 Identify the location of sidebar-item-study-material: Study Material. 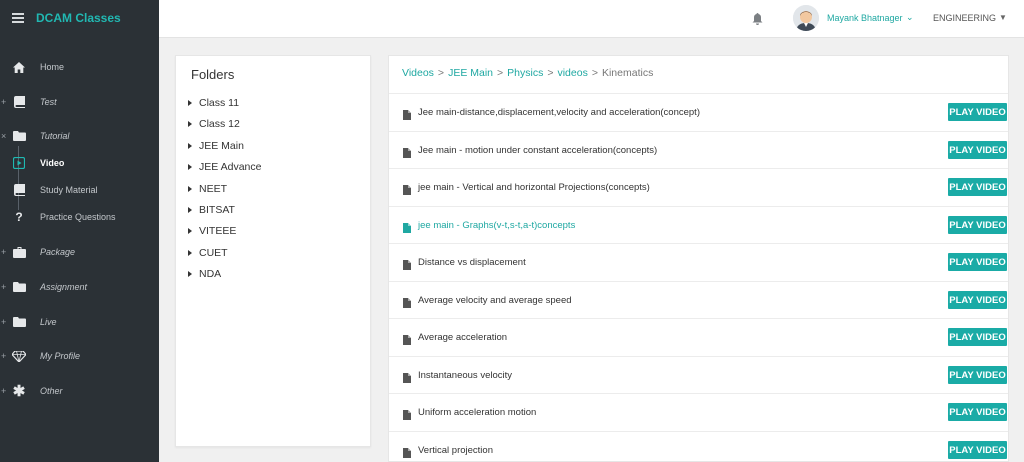
(79, 190).